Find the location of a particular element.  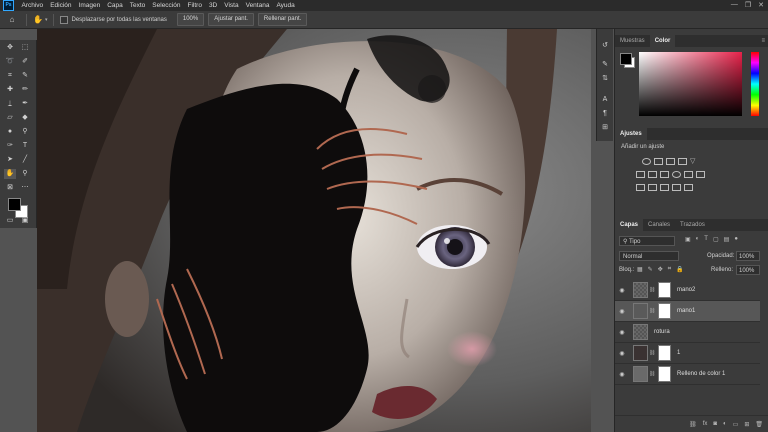

tab-swatches: Muestras is located at coordinates (632, 41).